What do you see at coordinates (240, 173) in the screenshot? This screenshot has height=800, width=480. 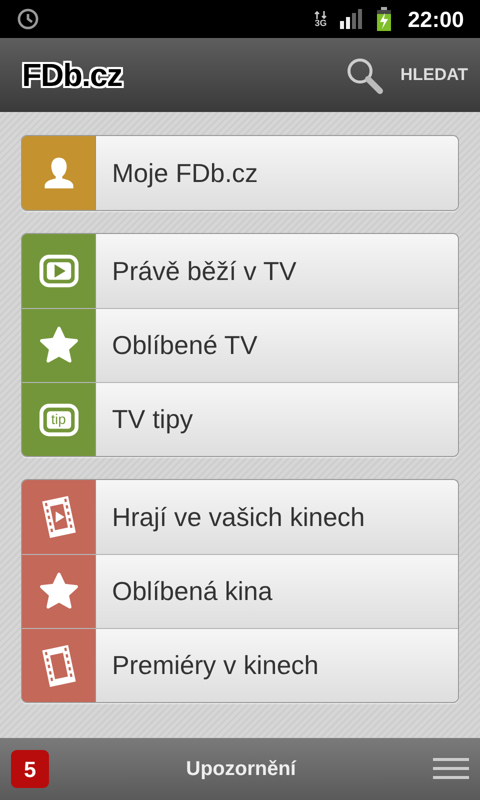 I see `menu-item: Moje FDb.cz` at bounding box center [240, 173].